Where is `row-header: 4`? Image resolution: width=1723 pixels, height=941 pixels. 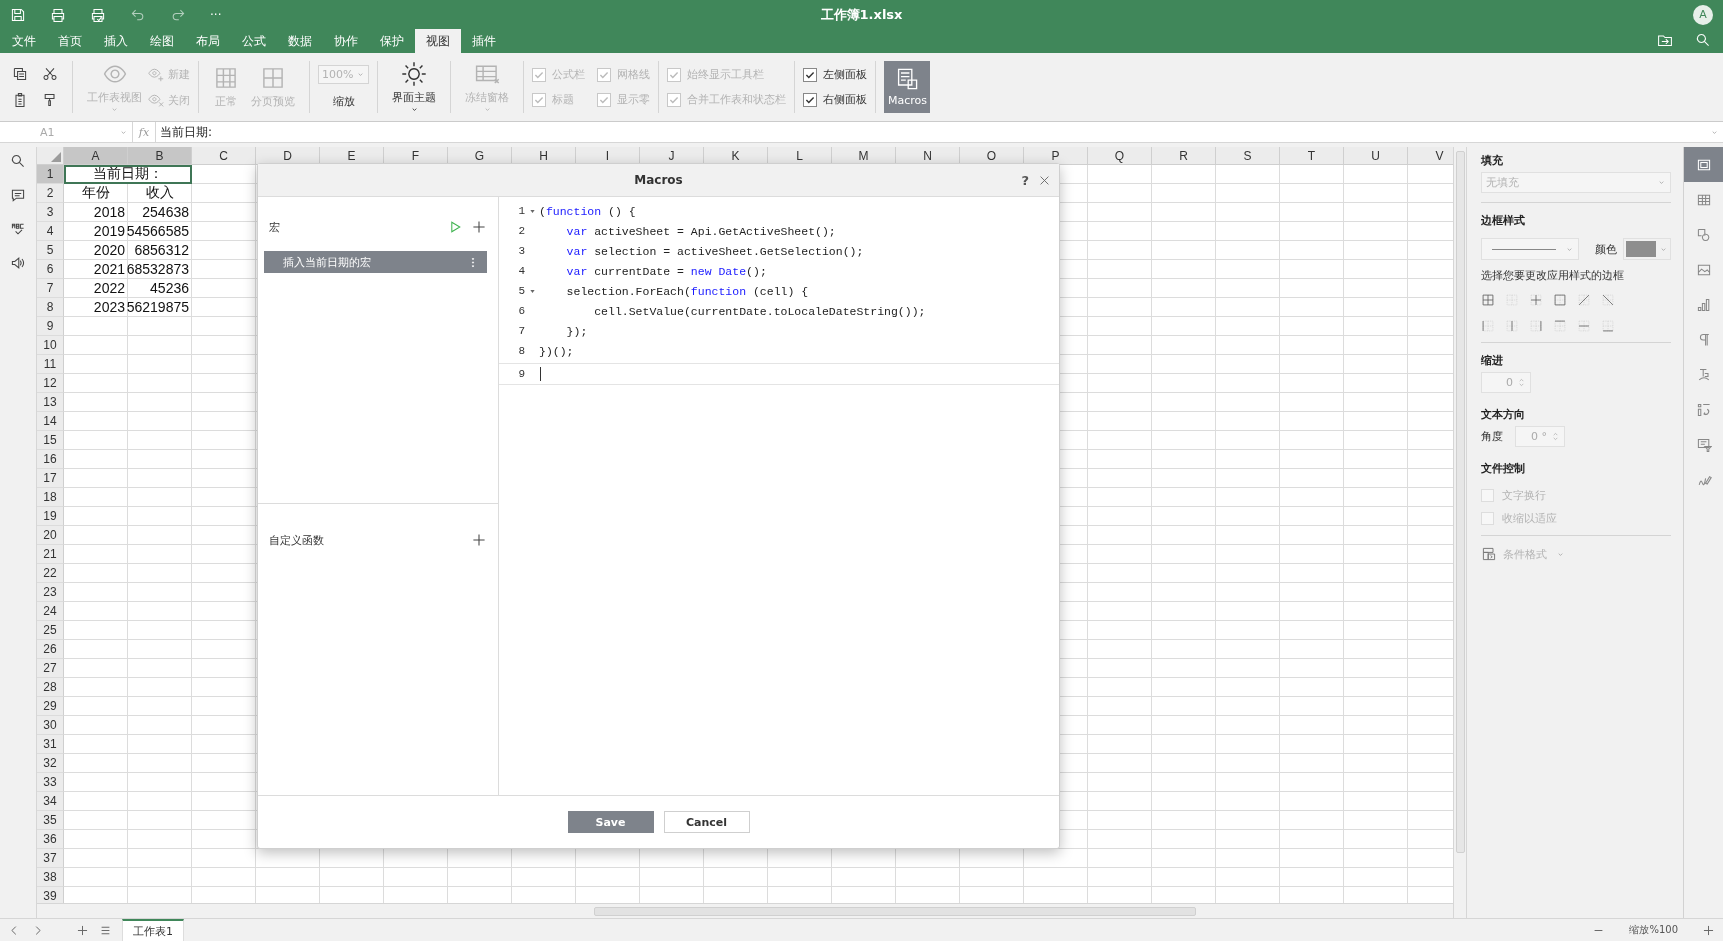 row-header: 4 is located at coordinates (50, 231).